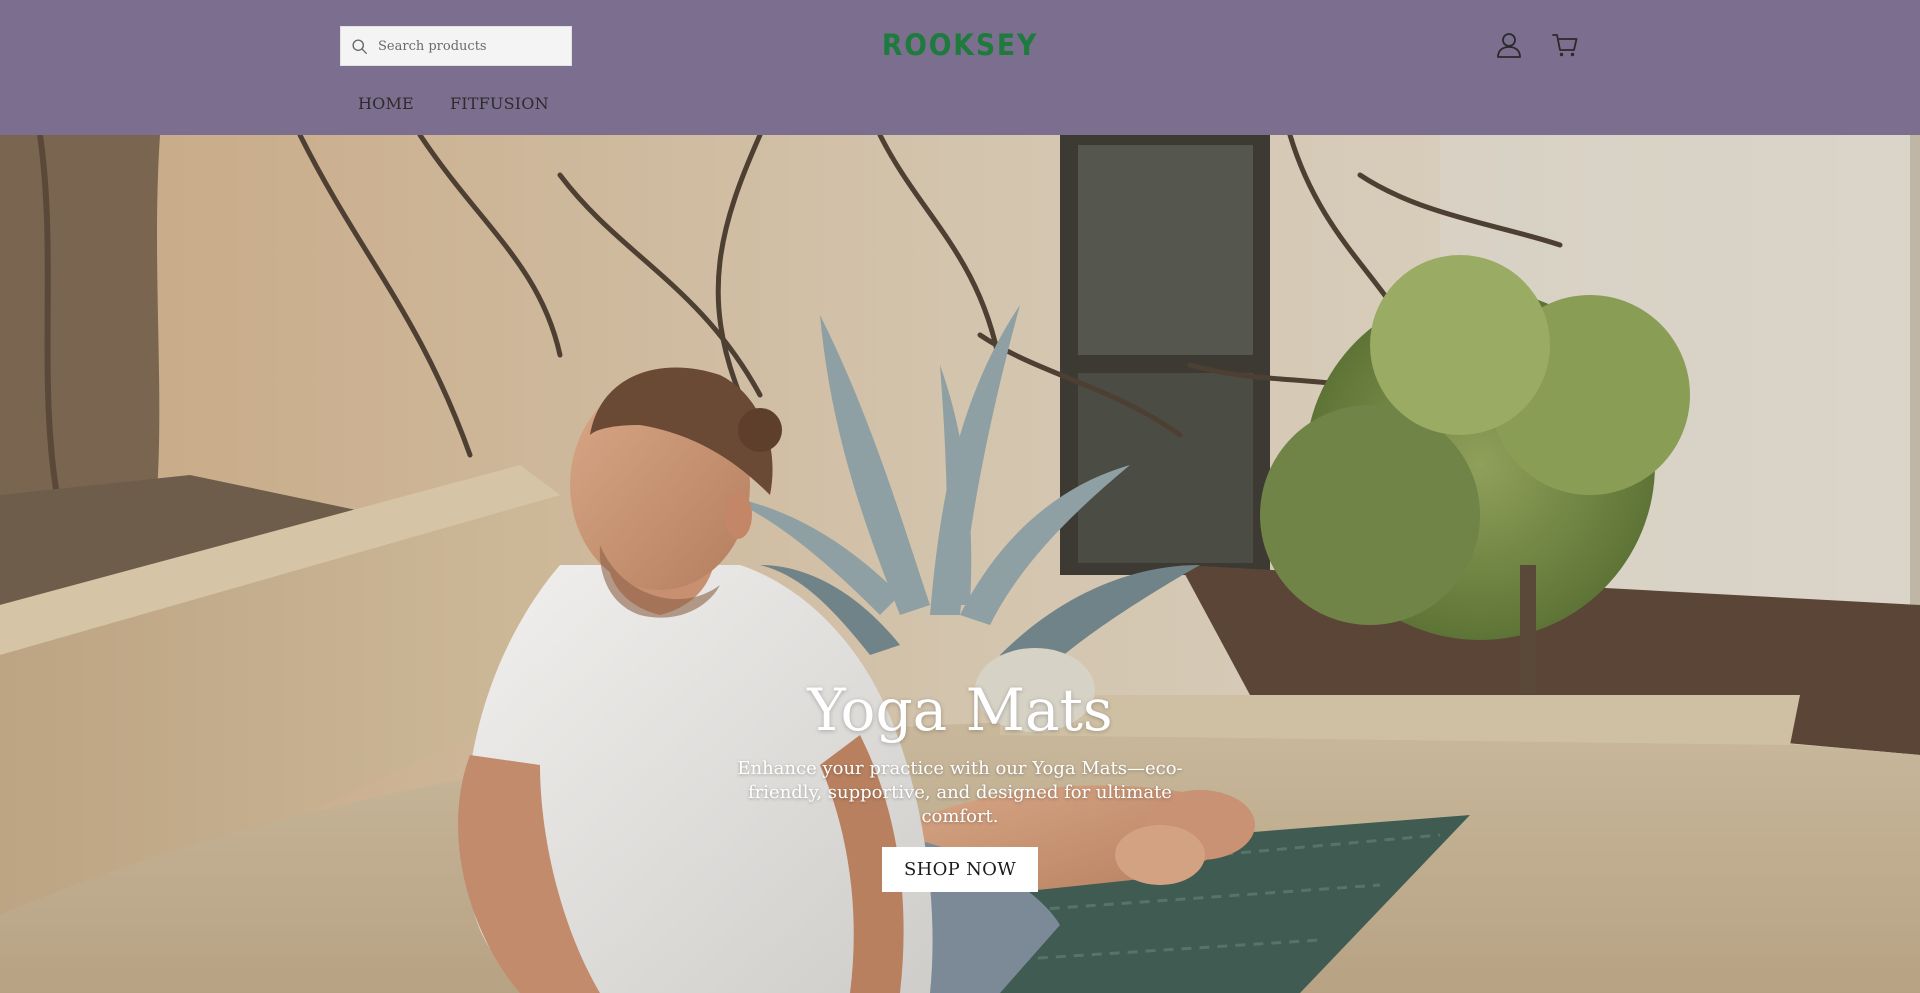 This screenshot has width=1920, height=993. Describe the element at coordinates (960, 869) in the screenshot. I see `shop-now-button: SHOP NOW` at that location.